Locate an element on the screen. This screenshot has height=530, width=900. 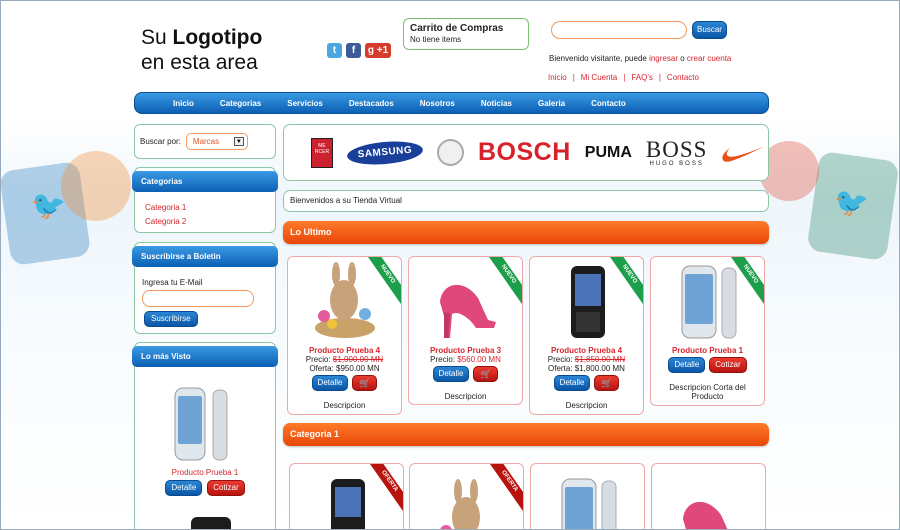
product-name: Producto Prueba 3 is located at coordinates (465, 350).